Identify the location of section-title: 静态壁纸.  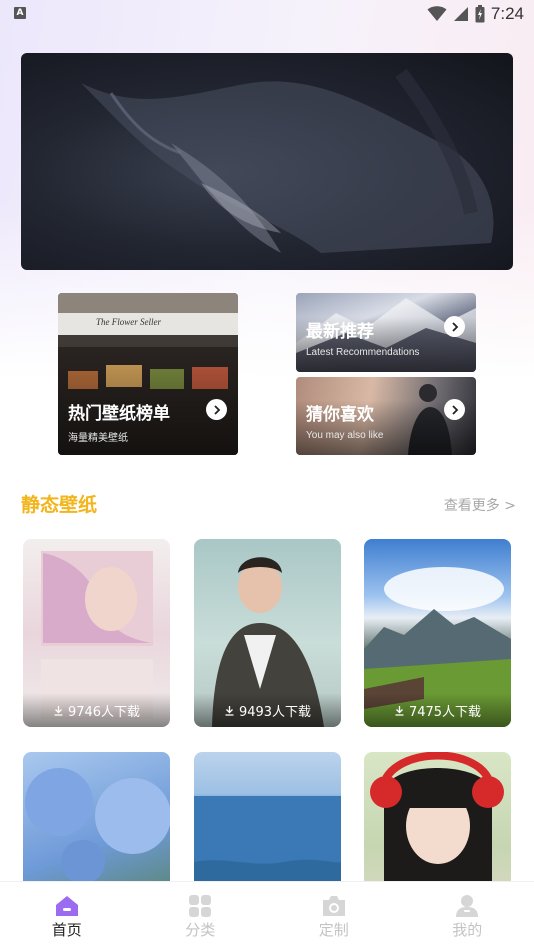
(59, 505).